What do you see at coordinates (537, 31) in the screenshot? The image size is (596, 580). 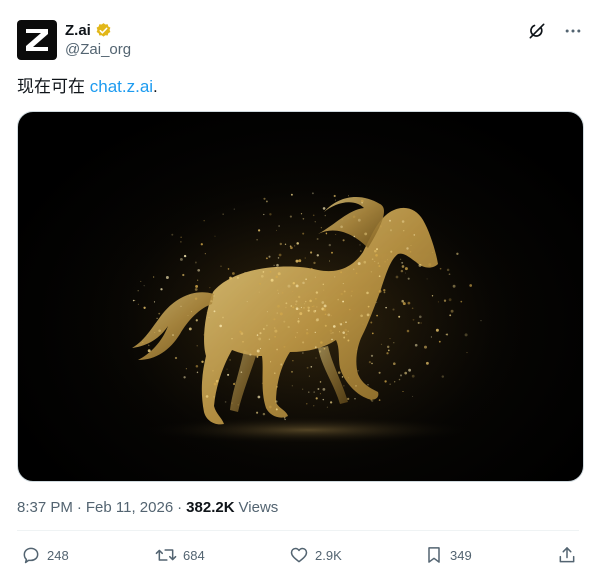 I see `grok-icon` at bounding box center [537, 31].